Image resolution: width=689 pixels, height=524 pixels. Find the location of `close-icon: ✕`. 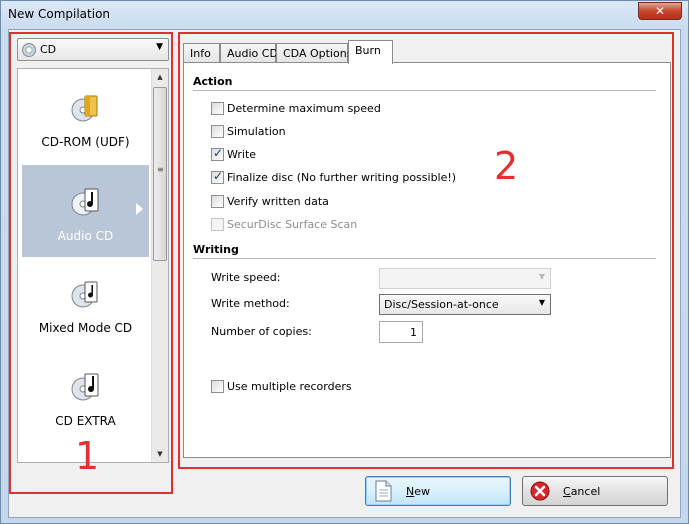

close-icon: ✕ is located at coordinates (660, 11).